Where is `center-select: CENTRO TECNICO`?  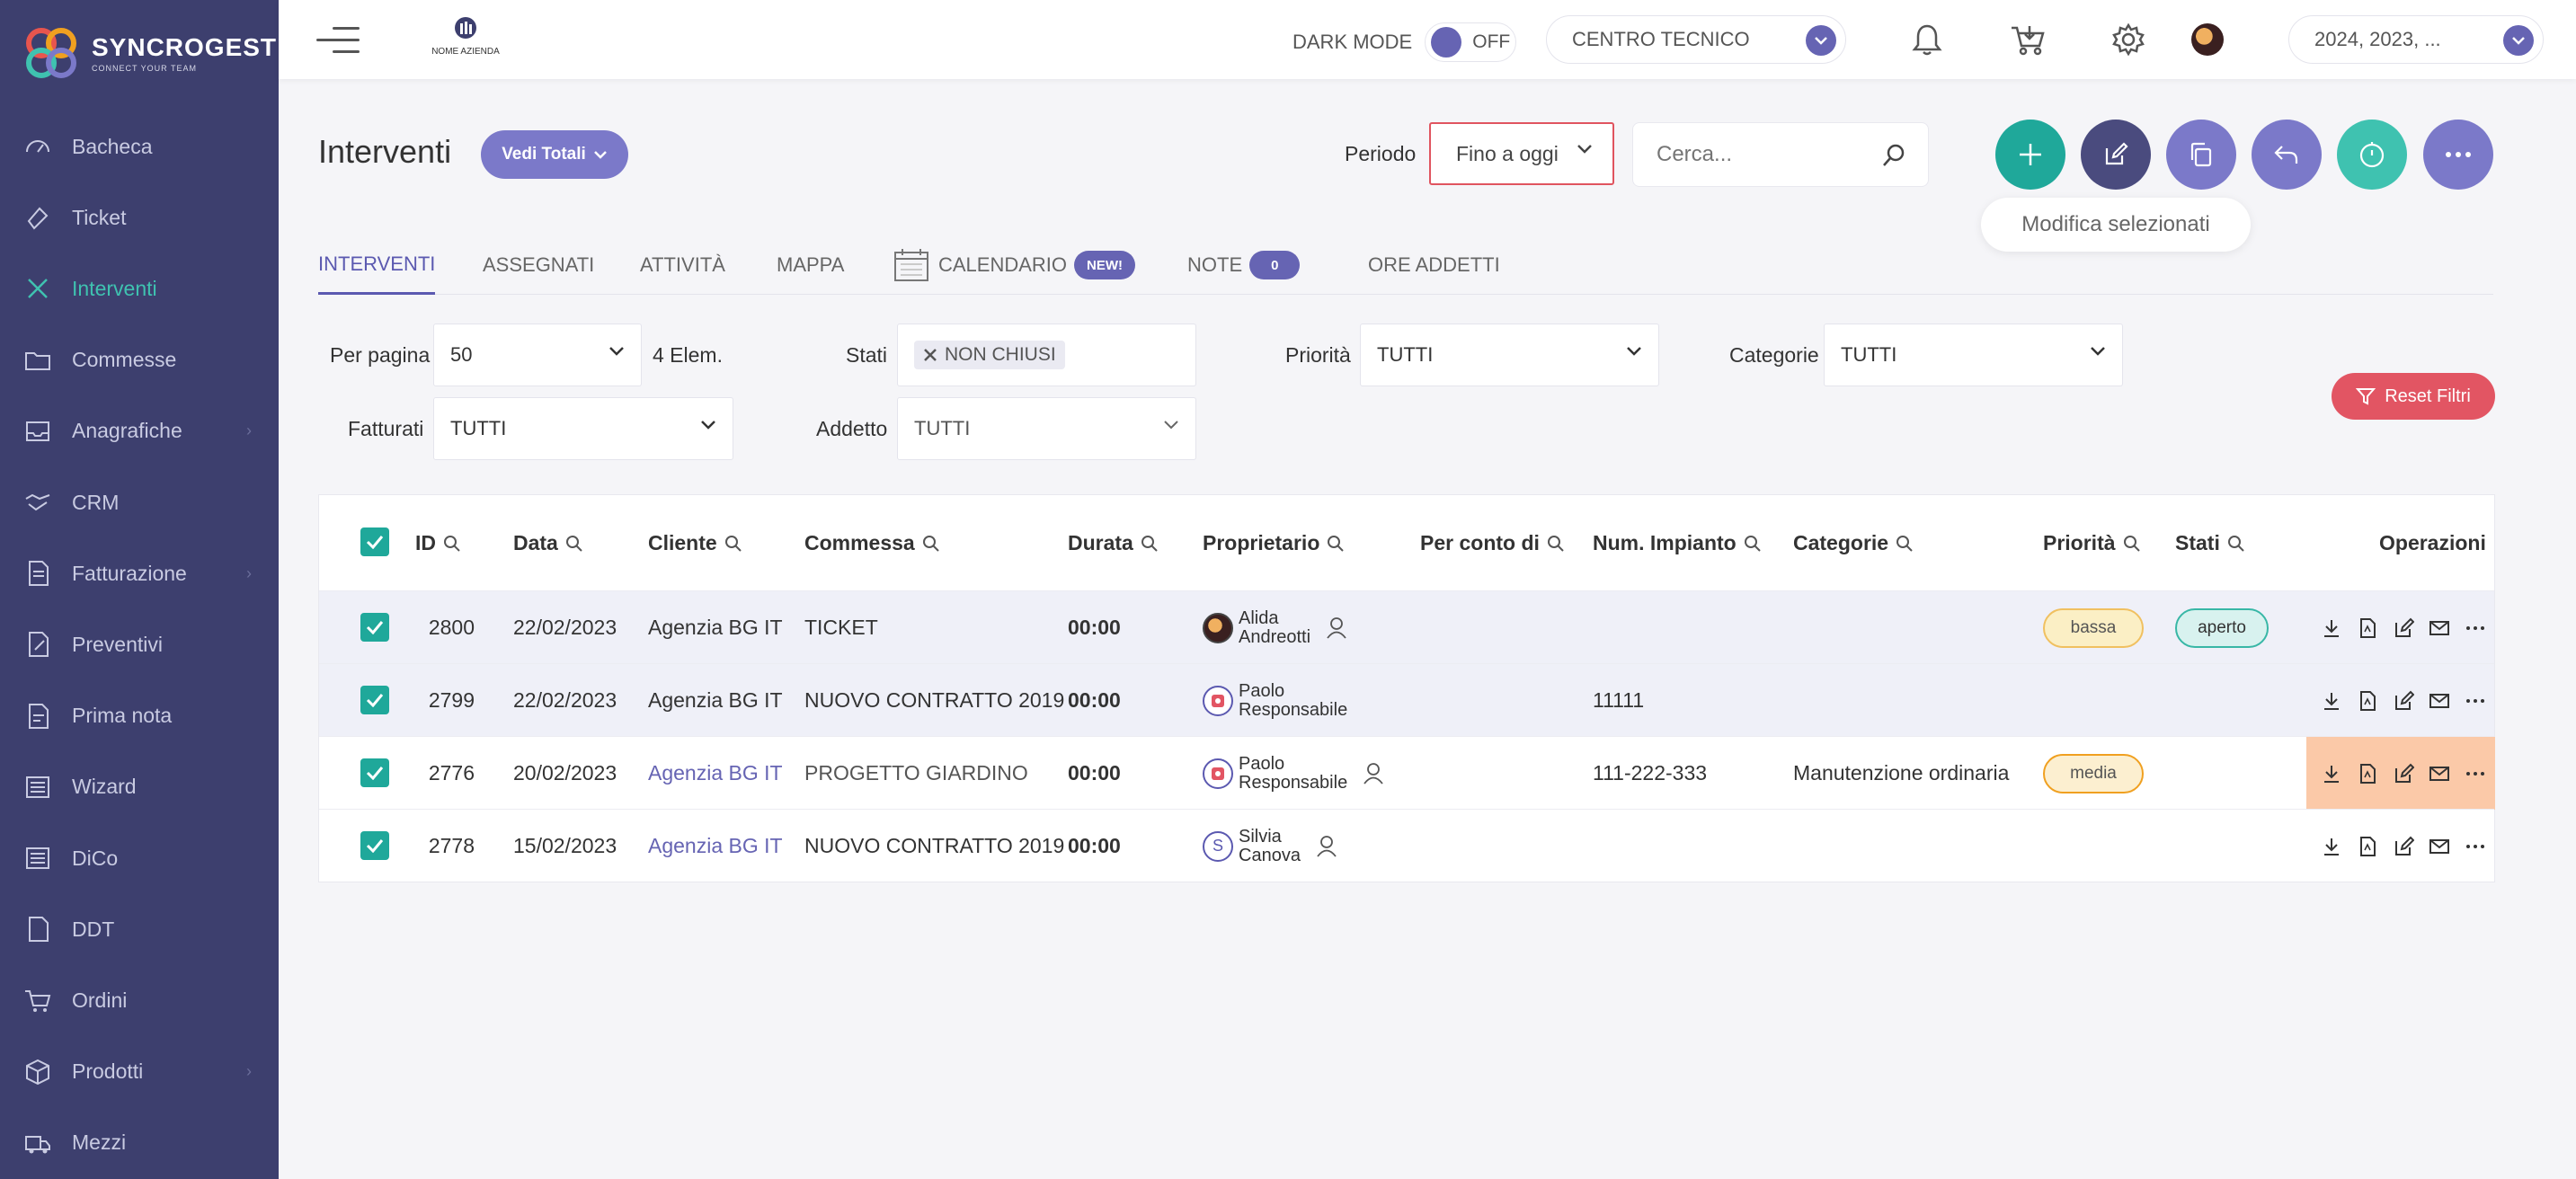 center-select: CENTRO TECNICO is located at coordinates (1696, 39).